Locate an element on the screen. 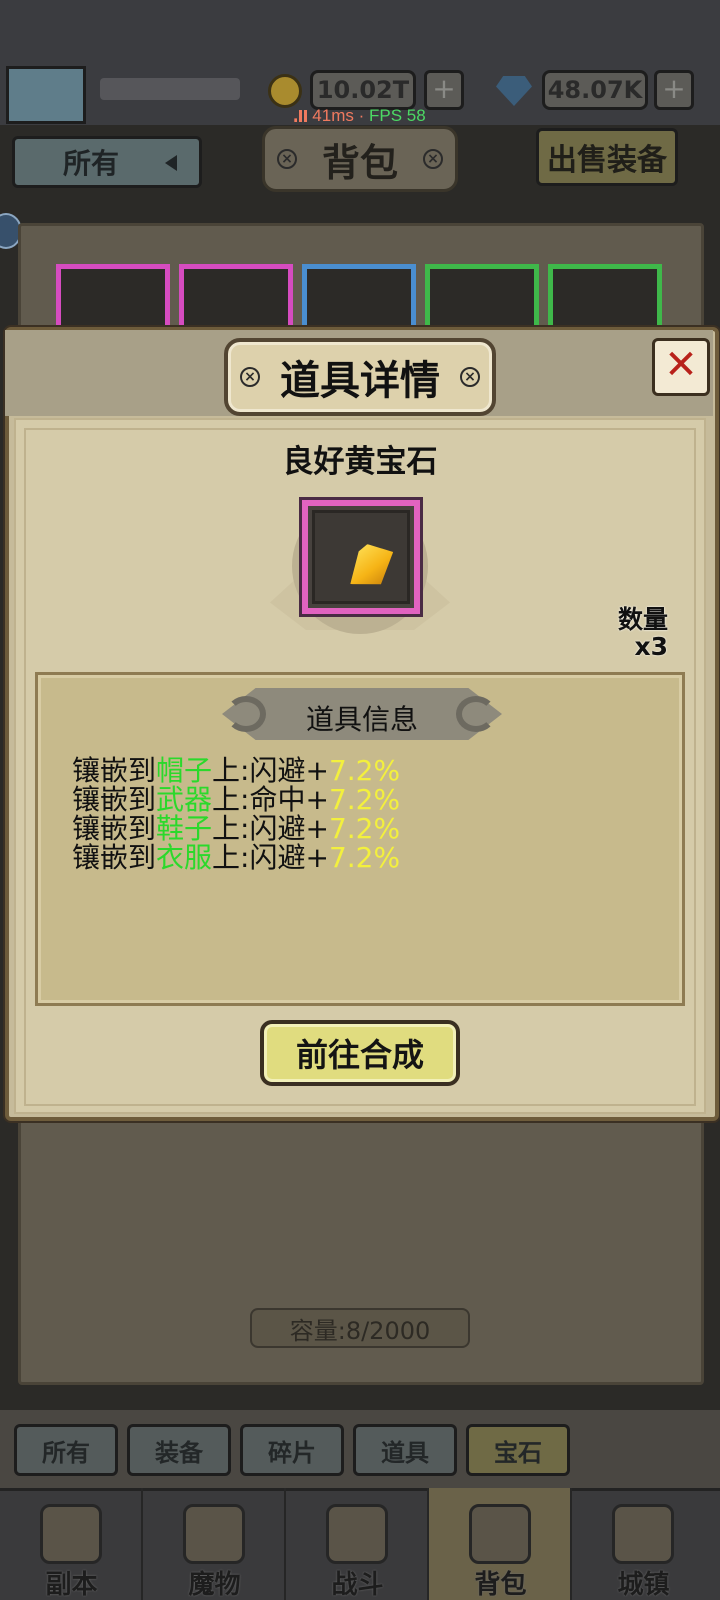 The image size is (720, 1600). modal-title: 道具详情 is located at coordinates (360, 381).